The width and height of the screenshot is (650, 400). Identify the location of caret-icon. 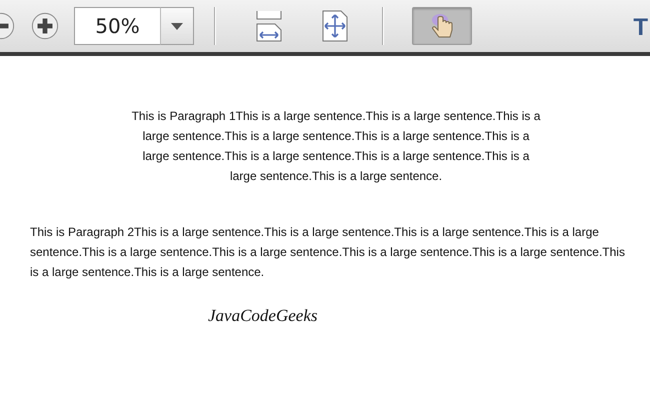
(177, 26).